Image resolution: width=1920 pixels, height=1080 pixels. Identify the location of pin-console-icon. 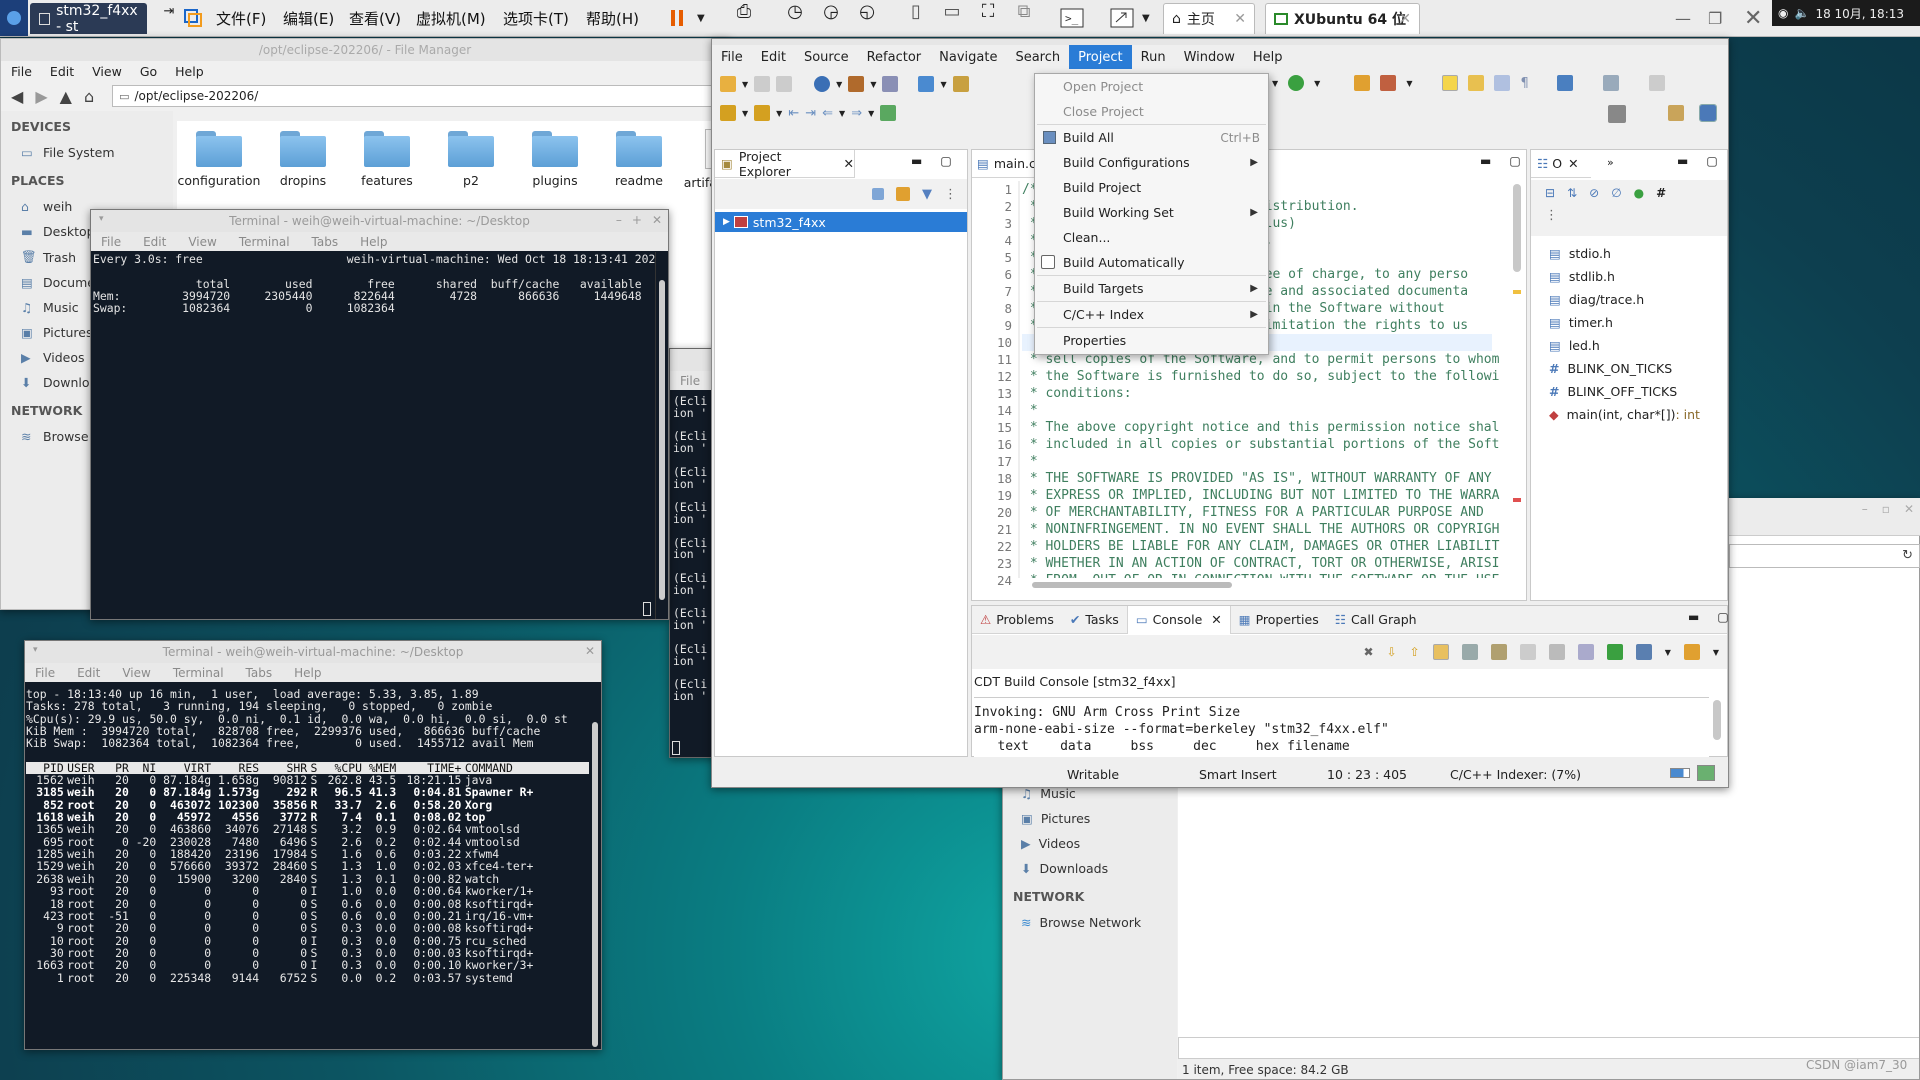
(1556, 652).